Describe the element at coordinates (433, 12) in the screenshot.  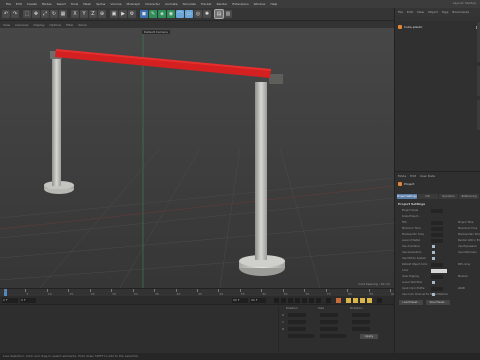
I see `om-menu-object: Object` at that location.